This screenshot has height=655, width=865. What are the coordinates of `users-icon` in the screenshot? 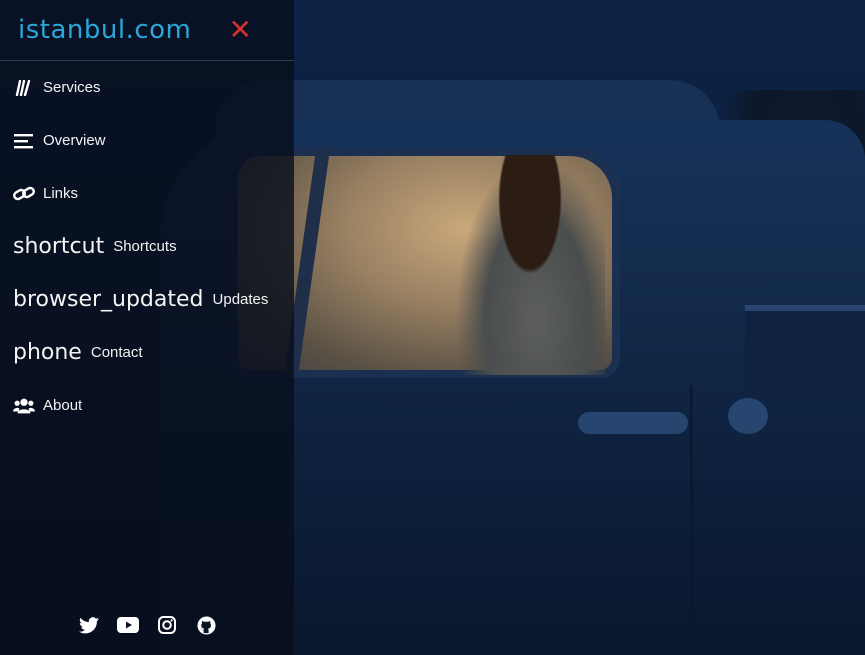 It's located at (24, 406).